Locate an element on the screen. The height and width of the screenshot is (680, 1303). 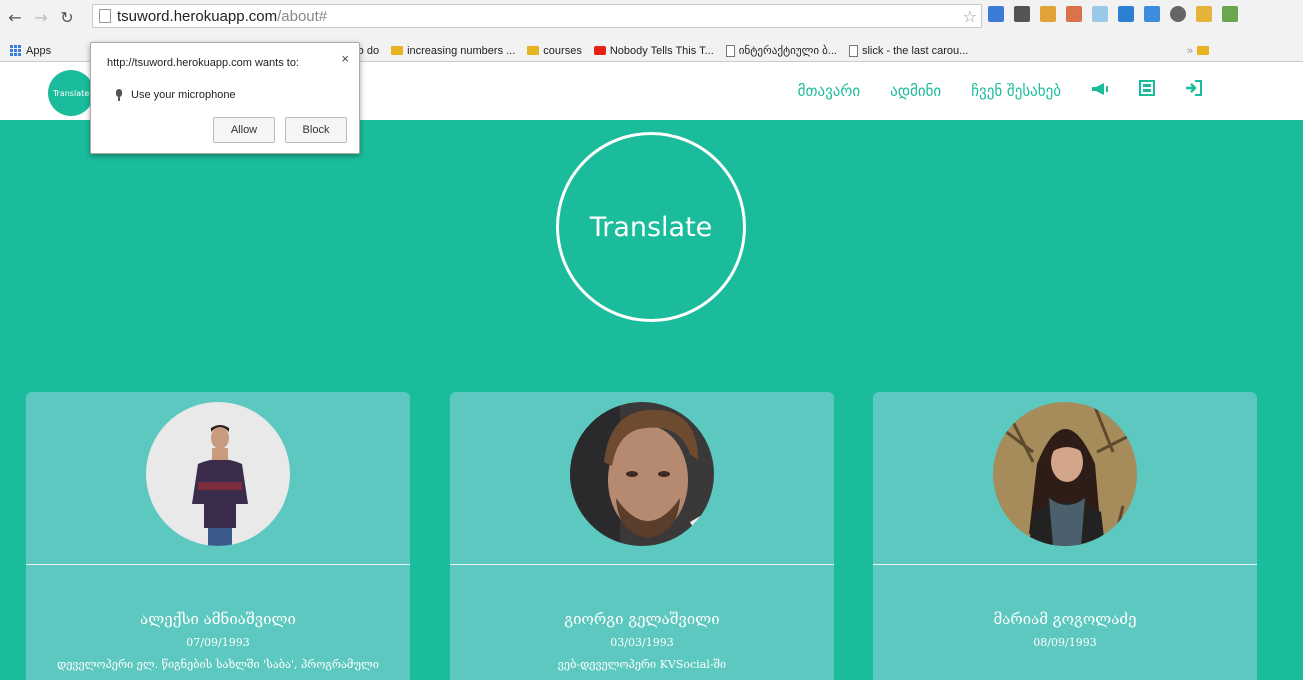
address-bar: tsuword.herokuapp.com/about# ☆ is located at coordinates (537, 16).